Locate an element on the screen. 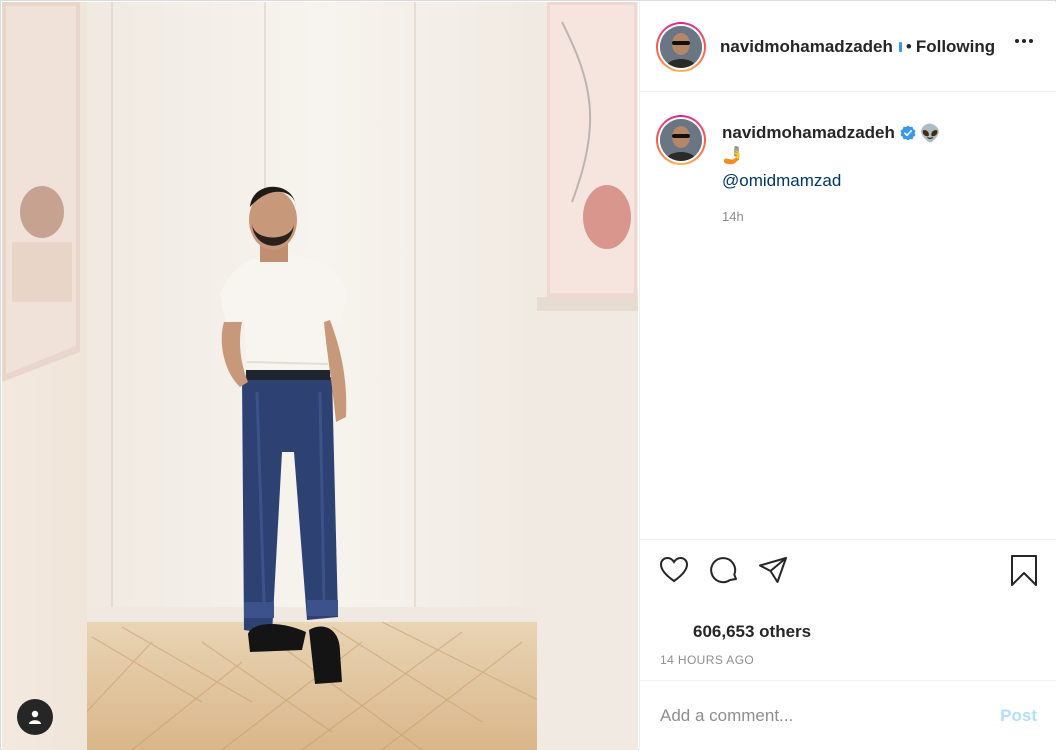 Image resolution: width=1056 pixels, height=750 pixels. comment-form: Post is located at coordinates (848, 715).